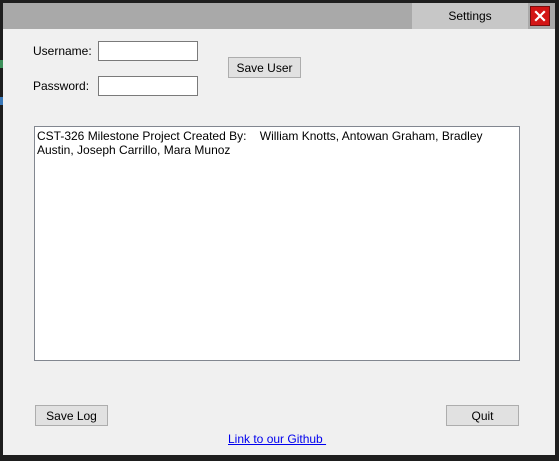 This screenshot has width=559, height=461. I want to click on close-button, so click(540, 16).